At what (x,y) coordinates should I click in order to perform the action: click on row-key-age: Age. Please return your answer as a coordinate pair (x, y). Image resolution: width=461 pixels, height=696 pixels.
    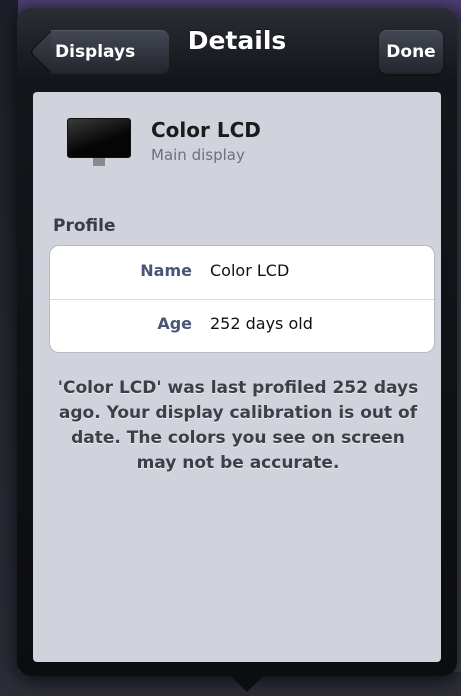
    Looking at the image, I should click on (174, 323).